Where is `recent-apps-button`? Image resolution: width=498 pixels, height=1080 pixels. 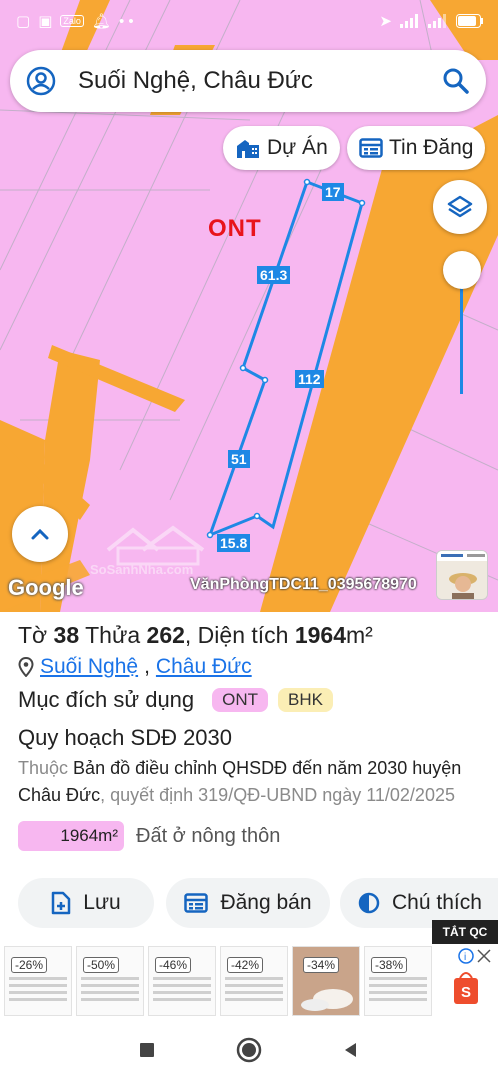
recent-apps-button is located at coordinates (147, 1050).